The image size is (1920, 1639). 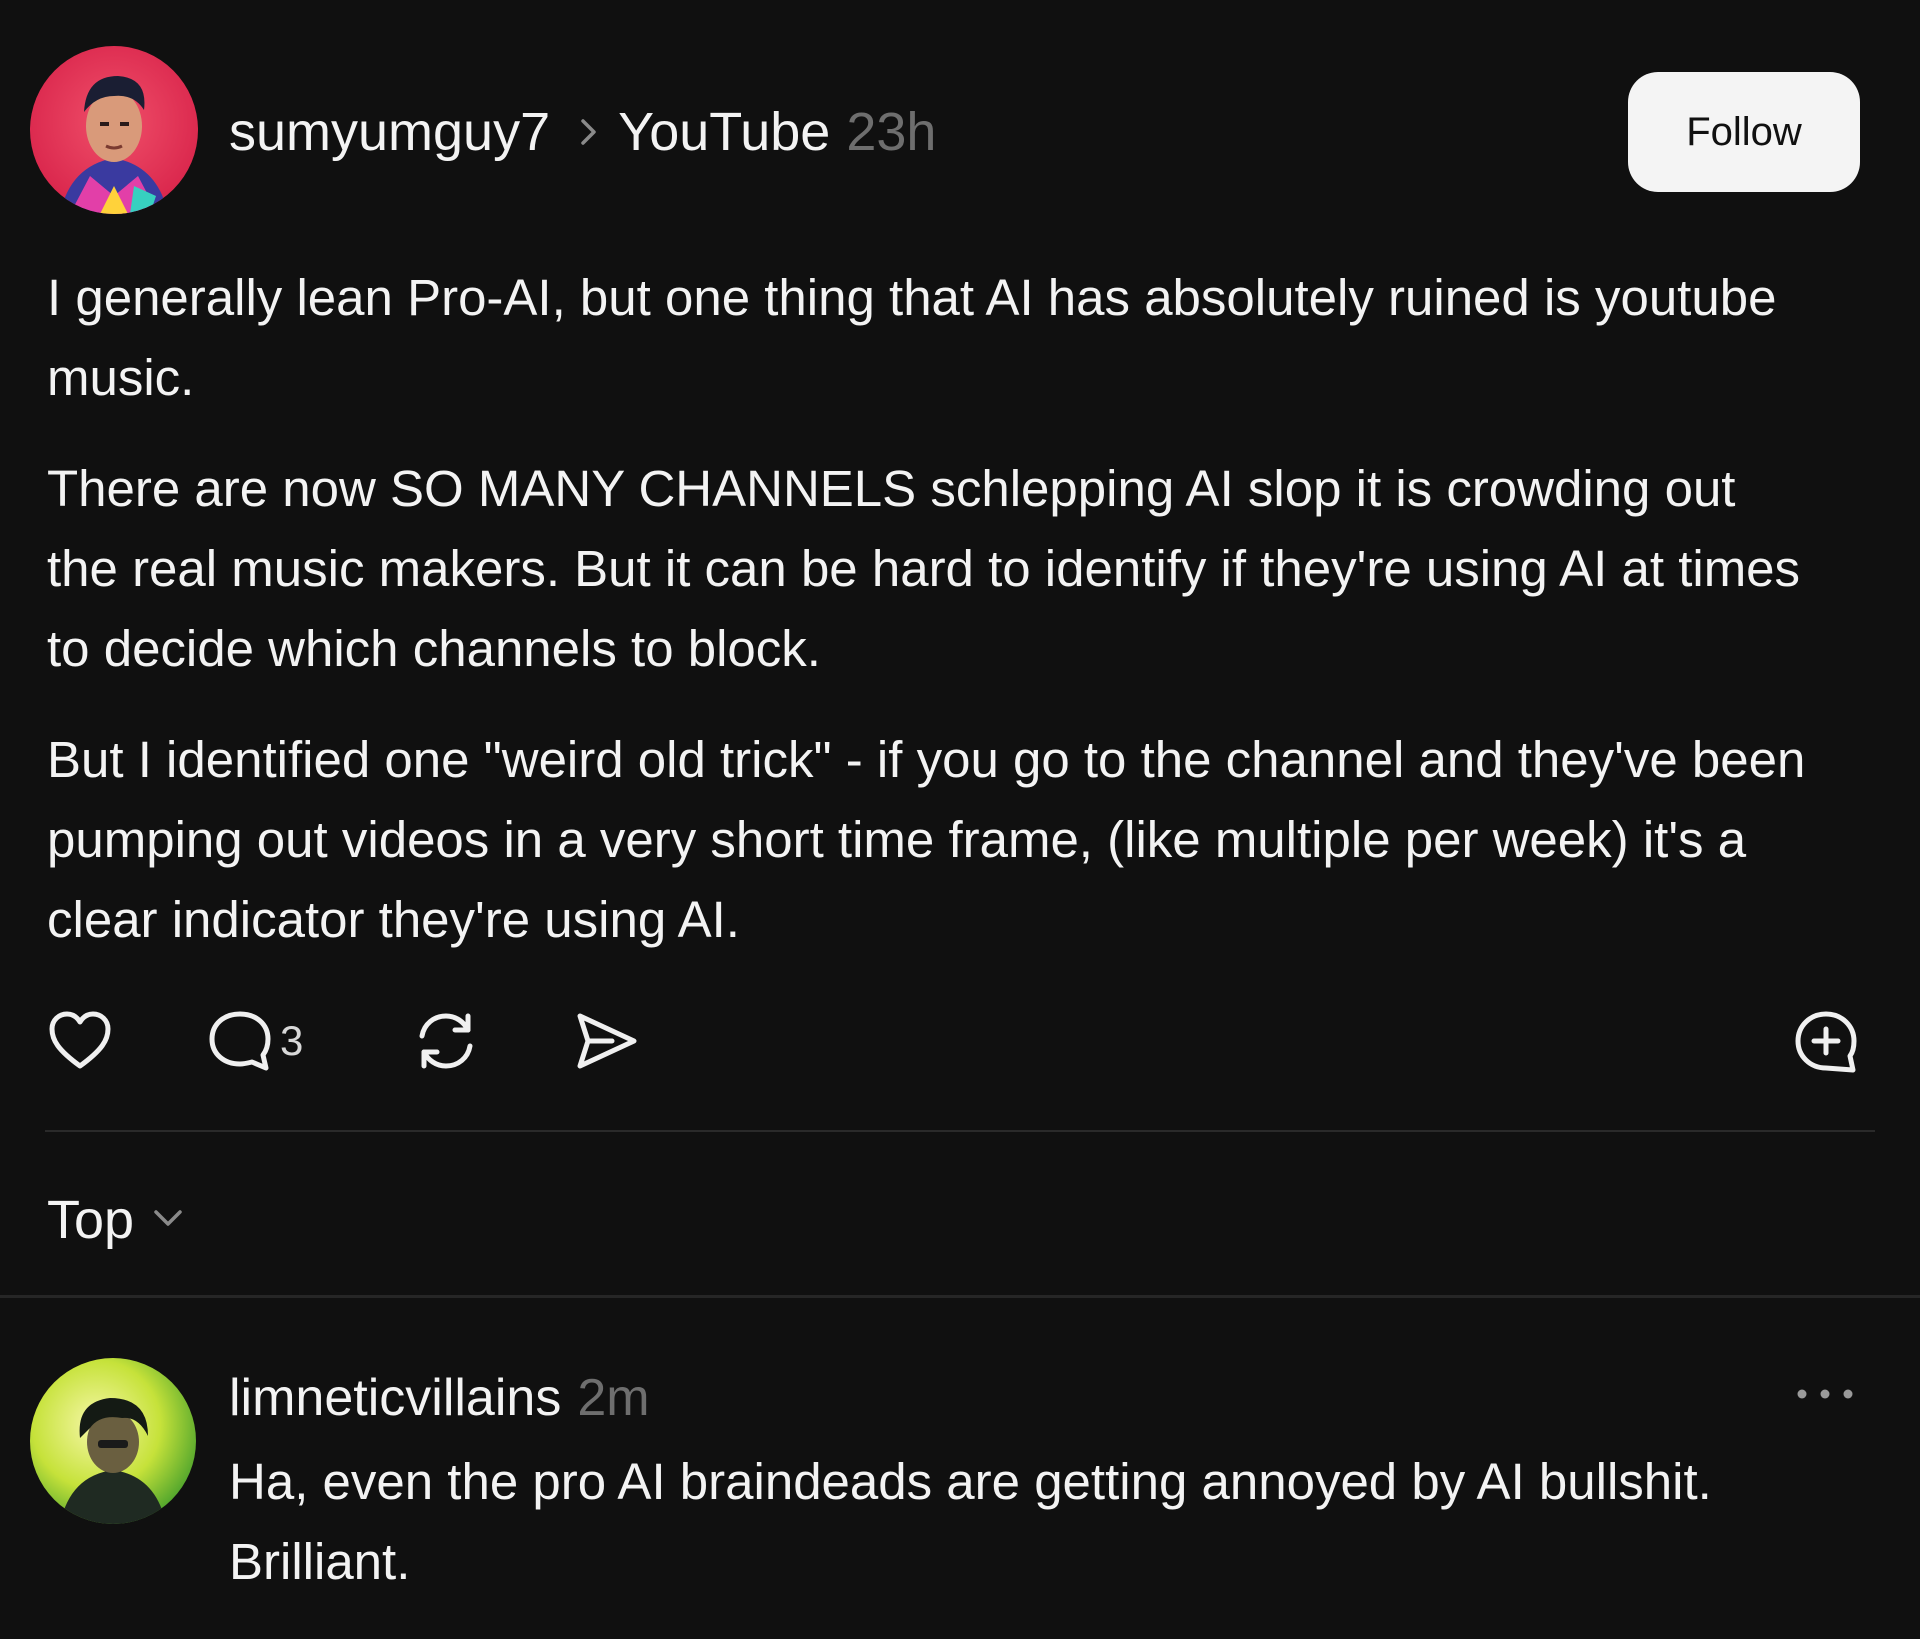 What do you see at coordinates (113, 1441) in the screenshot?
I see `reply-author-avatar` at bounding box center [113, 1441].